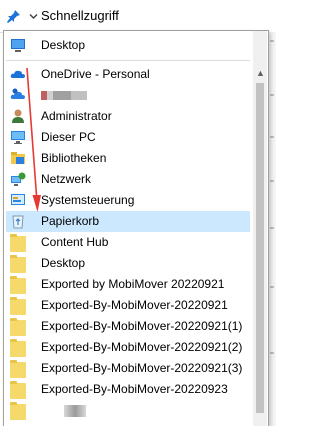 This screenshot has height=426, width=320. What do you see at coordinates (128, 221) in the screenshot?
I see `list-item-papierkorb: Papierkorb` at bounding box center [128, 221].